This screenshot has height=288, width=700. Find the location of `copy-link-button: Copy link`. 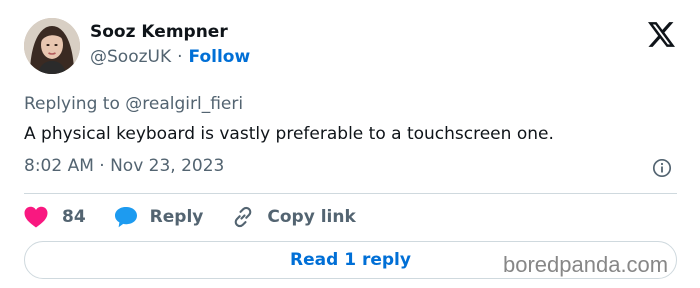

copy-link-button: Copy link is located at coordinates (293, 217).